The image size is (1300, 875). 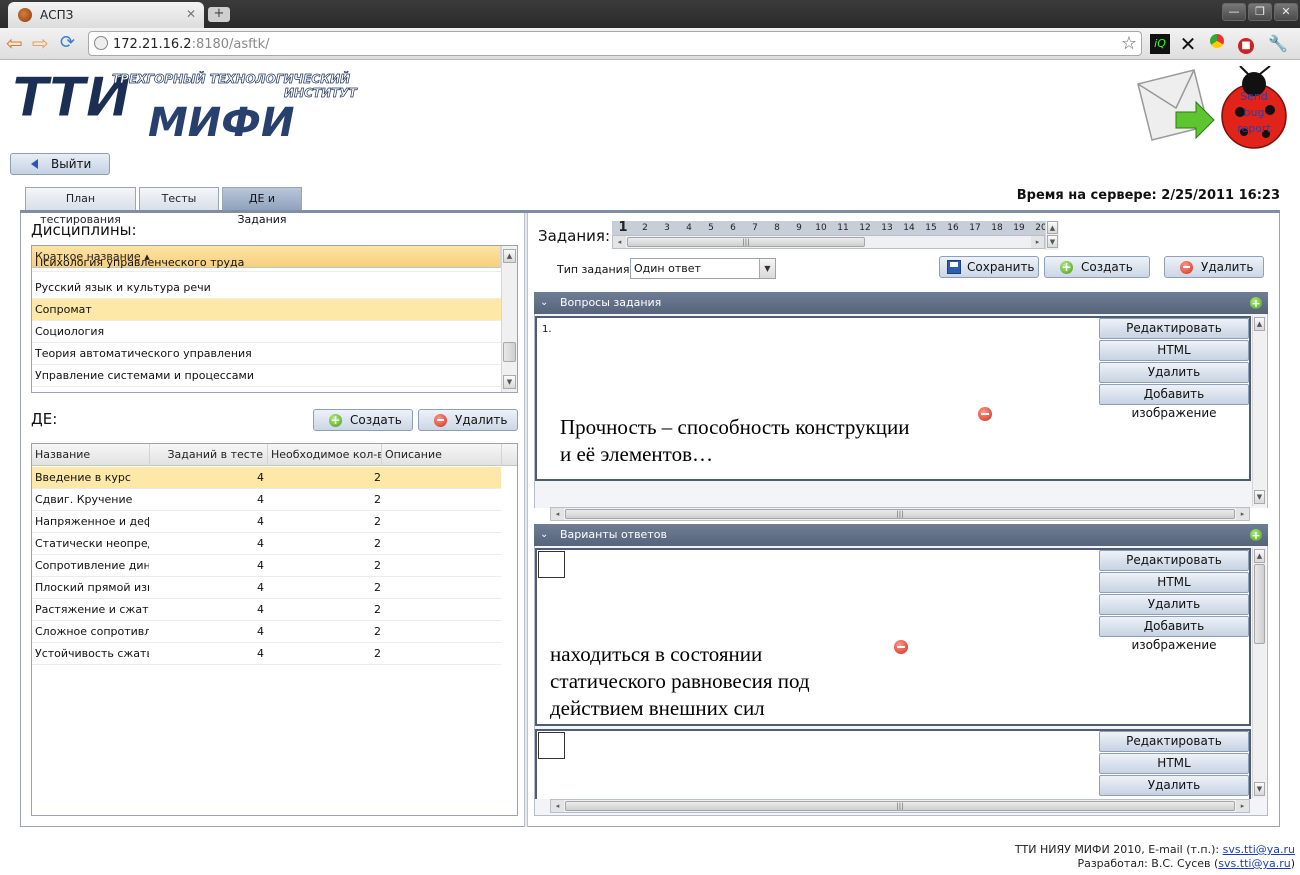 I want to click on wrench-icon: 🔧, so click(x=1278, y=44).